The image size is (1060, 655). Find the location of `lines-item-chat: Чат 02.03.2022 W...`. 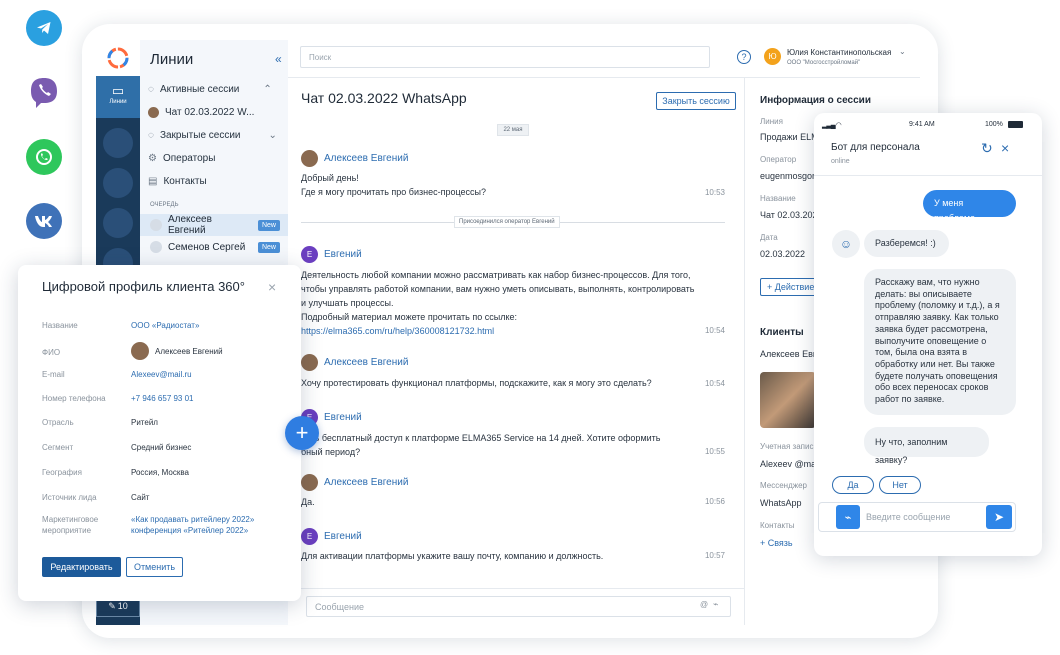

lines-item-chat: Чат 02.03.2022 W... is located at coordinates (201, 112).